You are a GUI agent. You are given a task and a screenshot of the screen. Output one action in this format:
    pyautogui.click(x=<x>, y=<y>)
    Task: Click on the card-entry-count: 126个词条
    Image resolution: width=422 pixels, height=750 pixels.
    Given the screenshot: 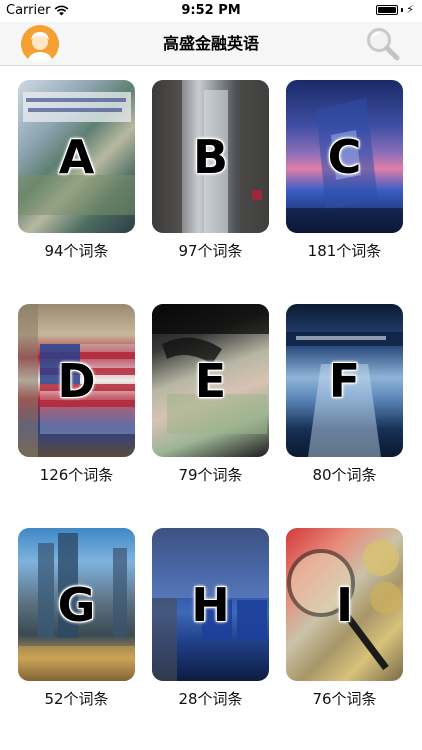 What is the action you would take?
    pyautogui.click(x=76, y=475)
    